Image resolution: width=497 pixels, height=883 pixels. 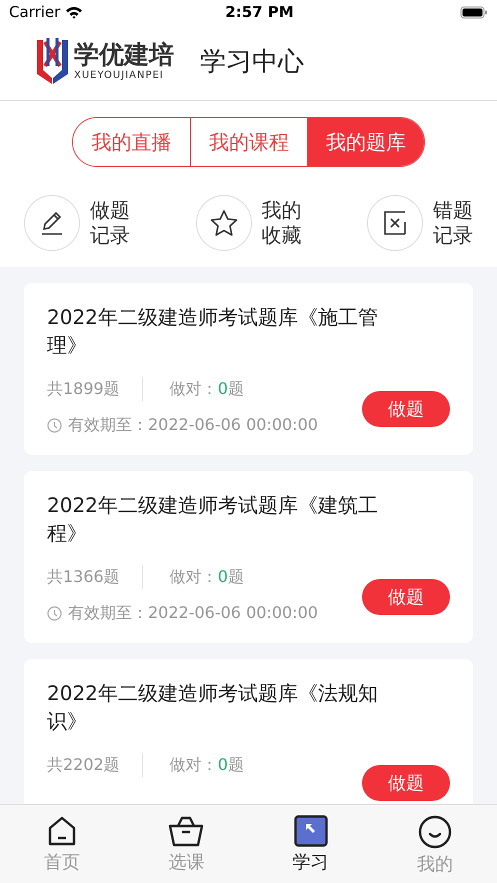 What do you see at coordinates (34, 12) in the screenshot?
I see `carrier-text: Carrier` at bounding box center [34, 12].